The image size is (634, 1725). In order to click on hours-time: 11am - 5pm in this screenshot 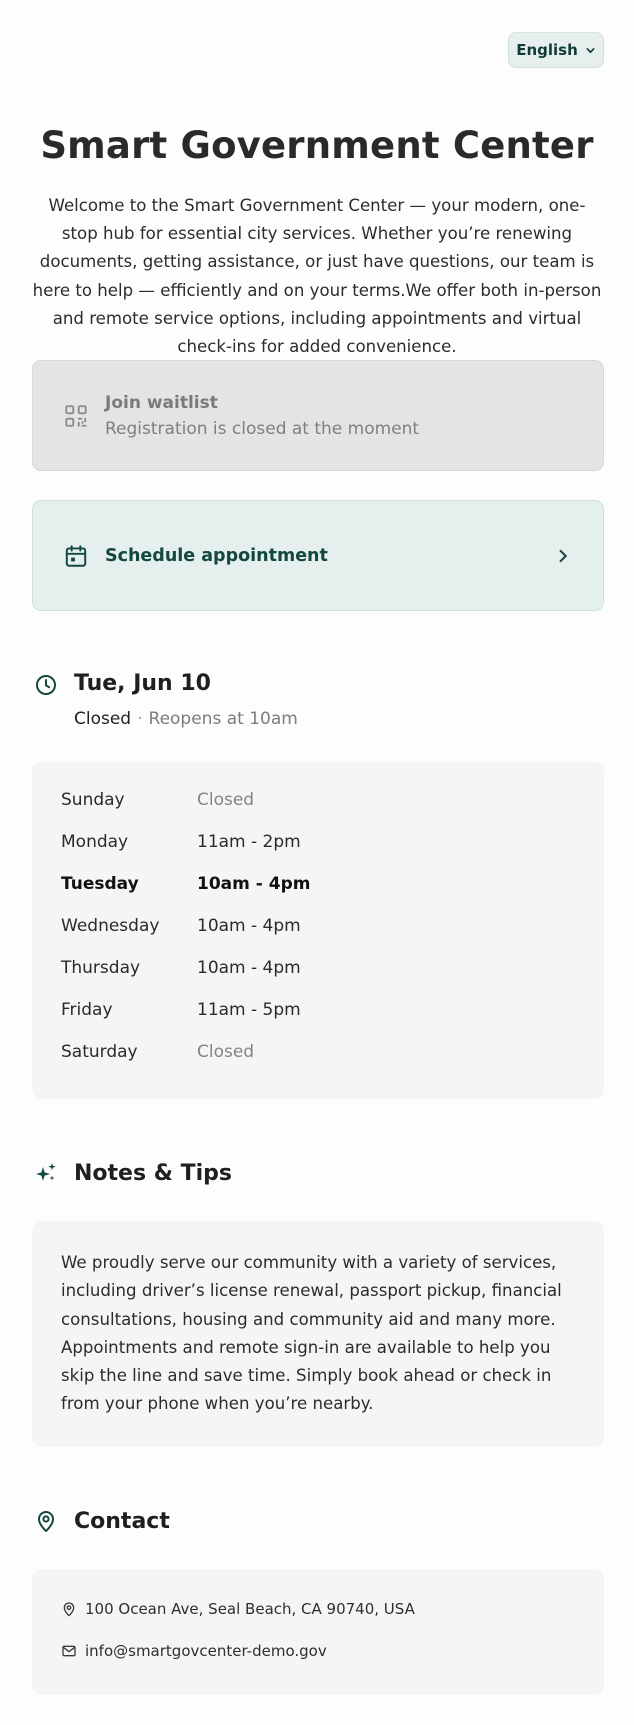, I will do `click(249, 1010)`.